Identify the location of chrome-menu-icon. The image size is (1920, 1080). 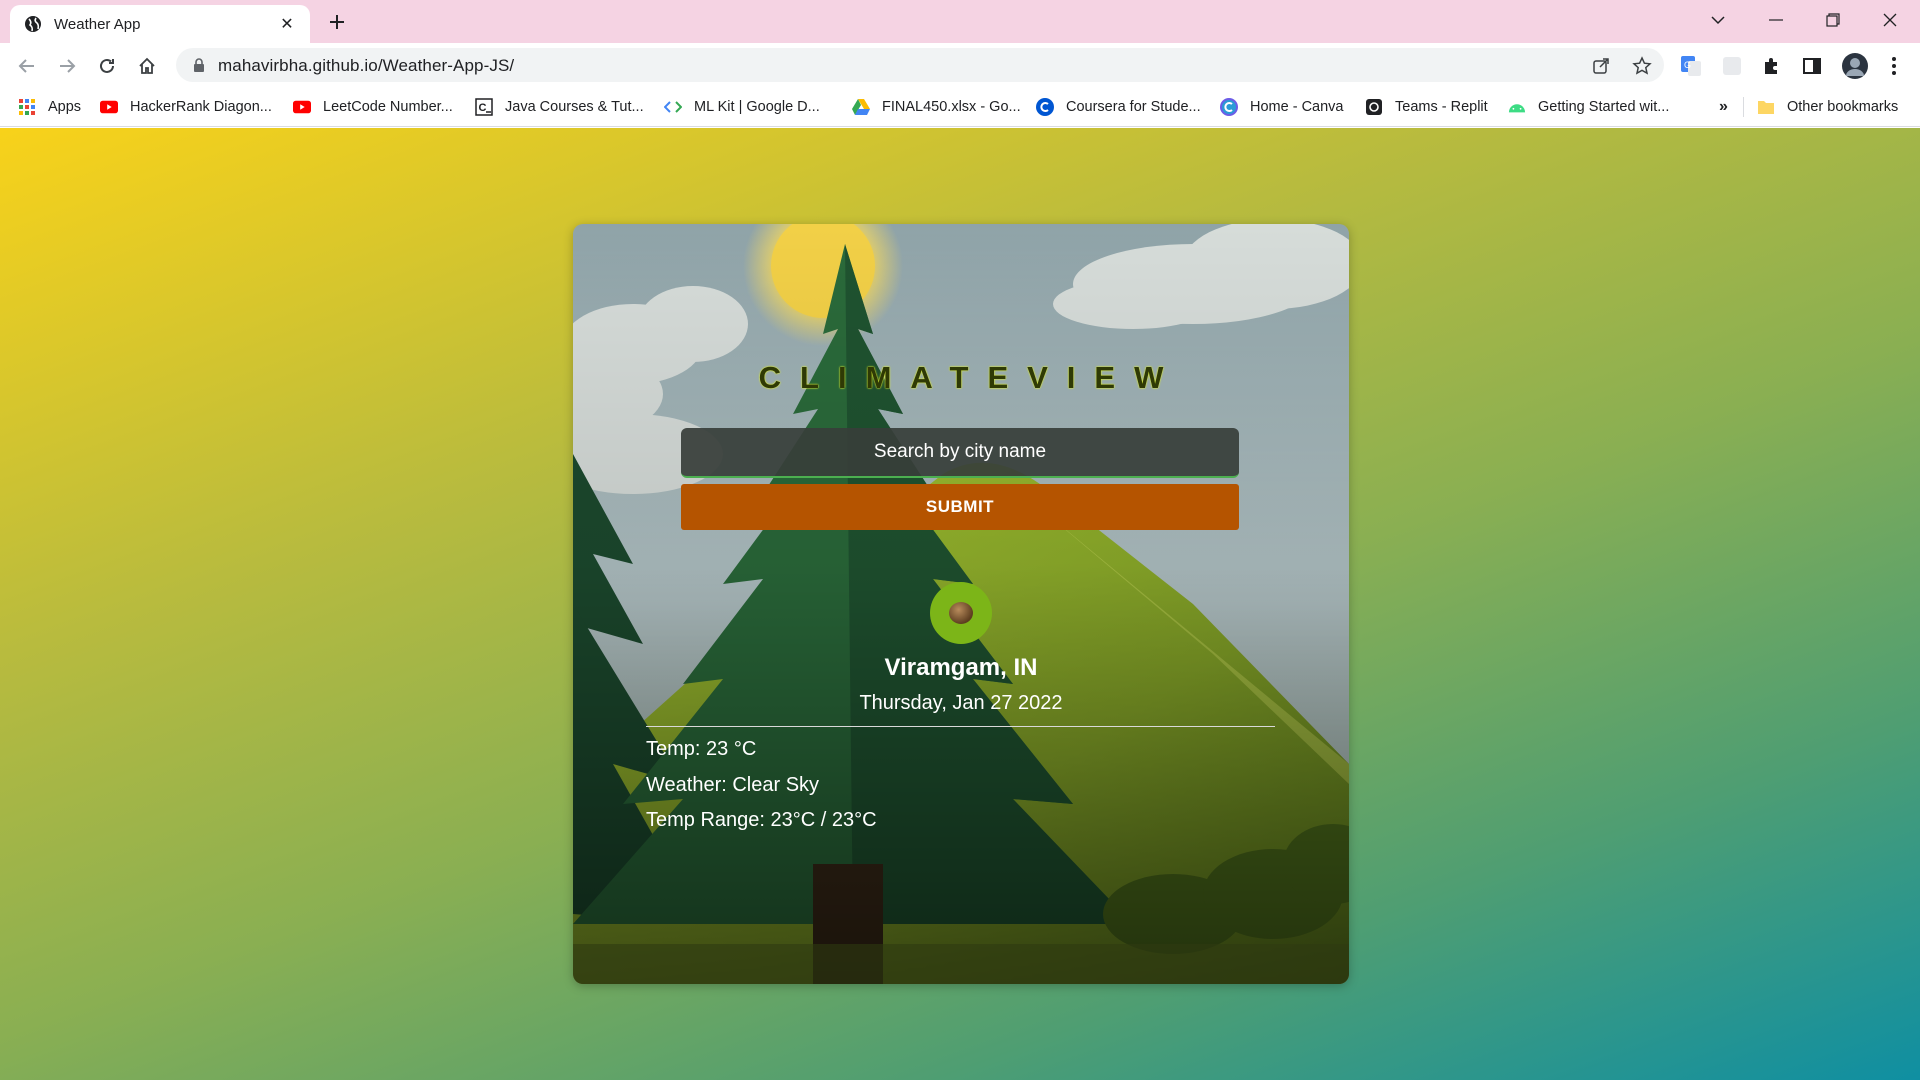
(1894, 66).